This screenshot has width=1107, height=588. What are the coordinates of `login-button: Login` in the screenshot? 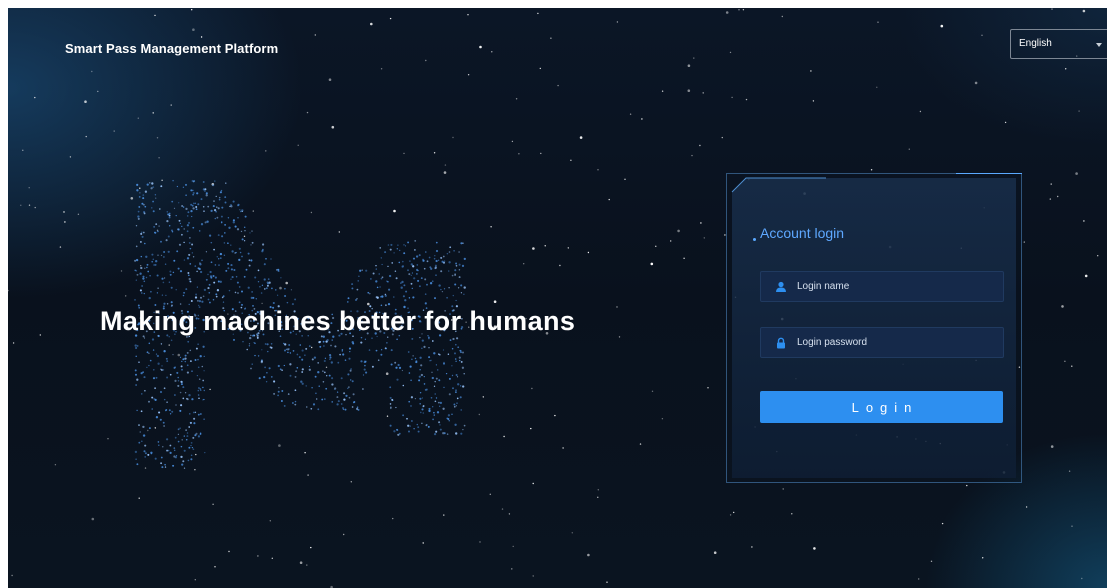 It's located at (881, 407).